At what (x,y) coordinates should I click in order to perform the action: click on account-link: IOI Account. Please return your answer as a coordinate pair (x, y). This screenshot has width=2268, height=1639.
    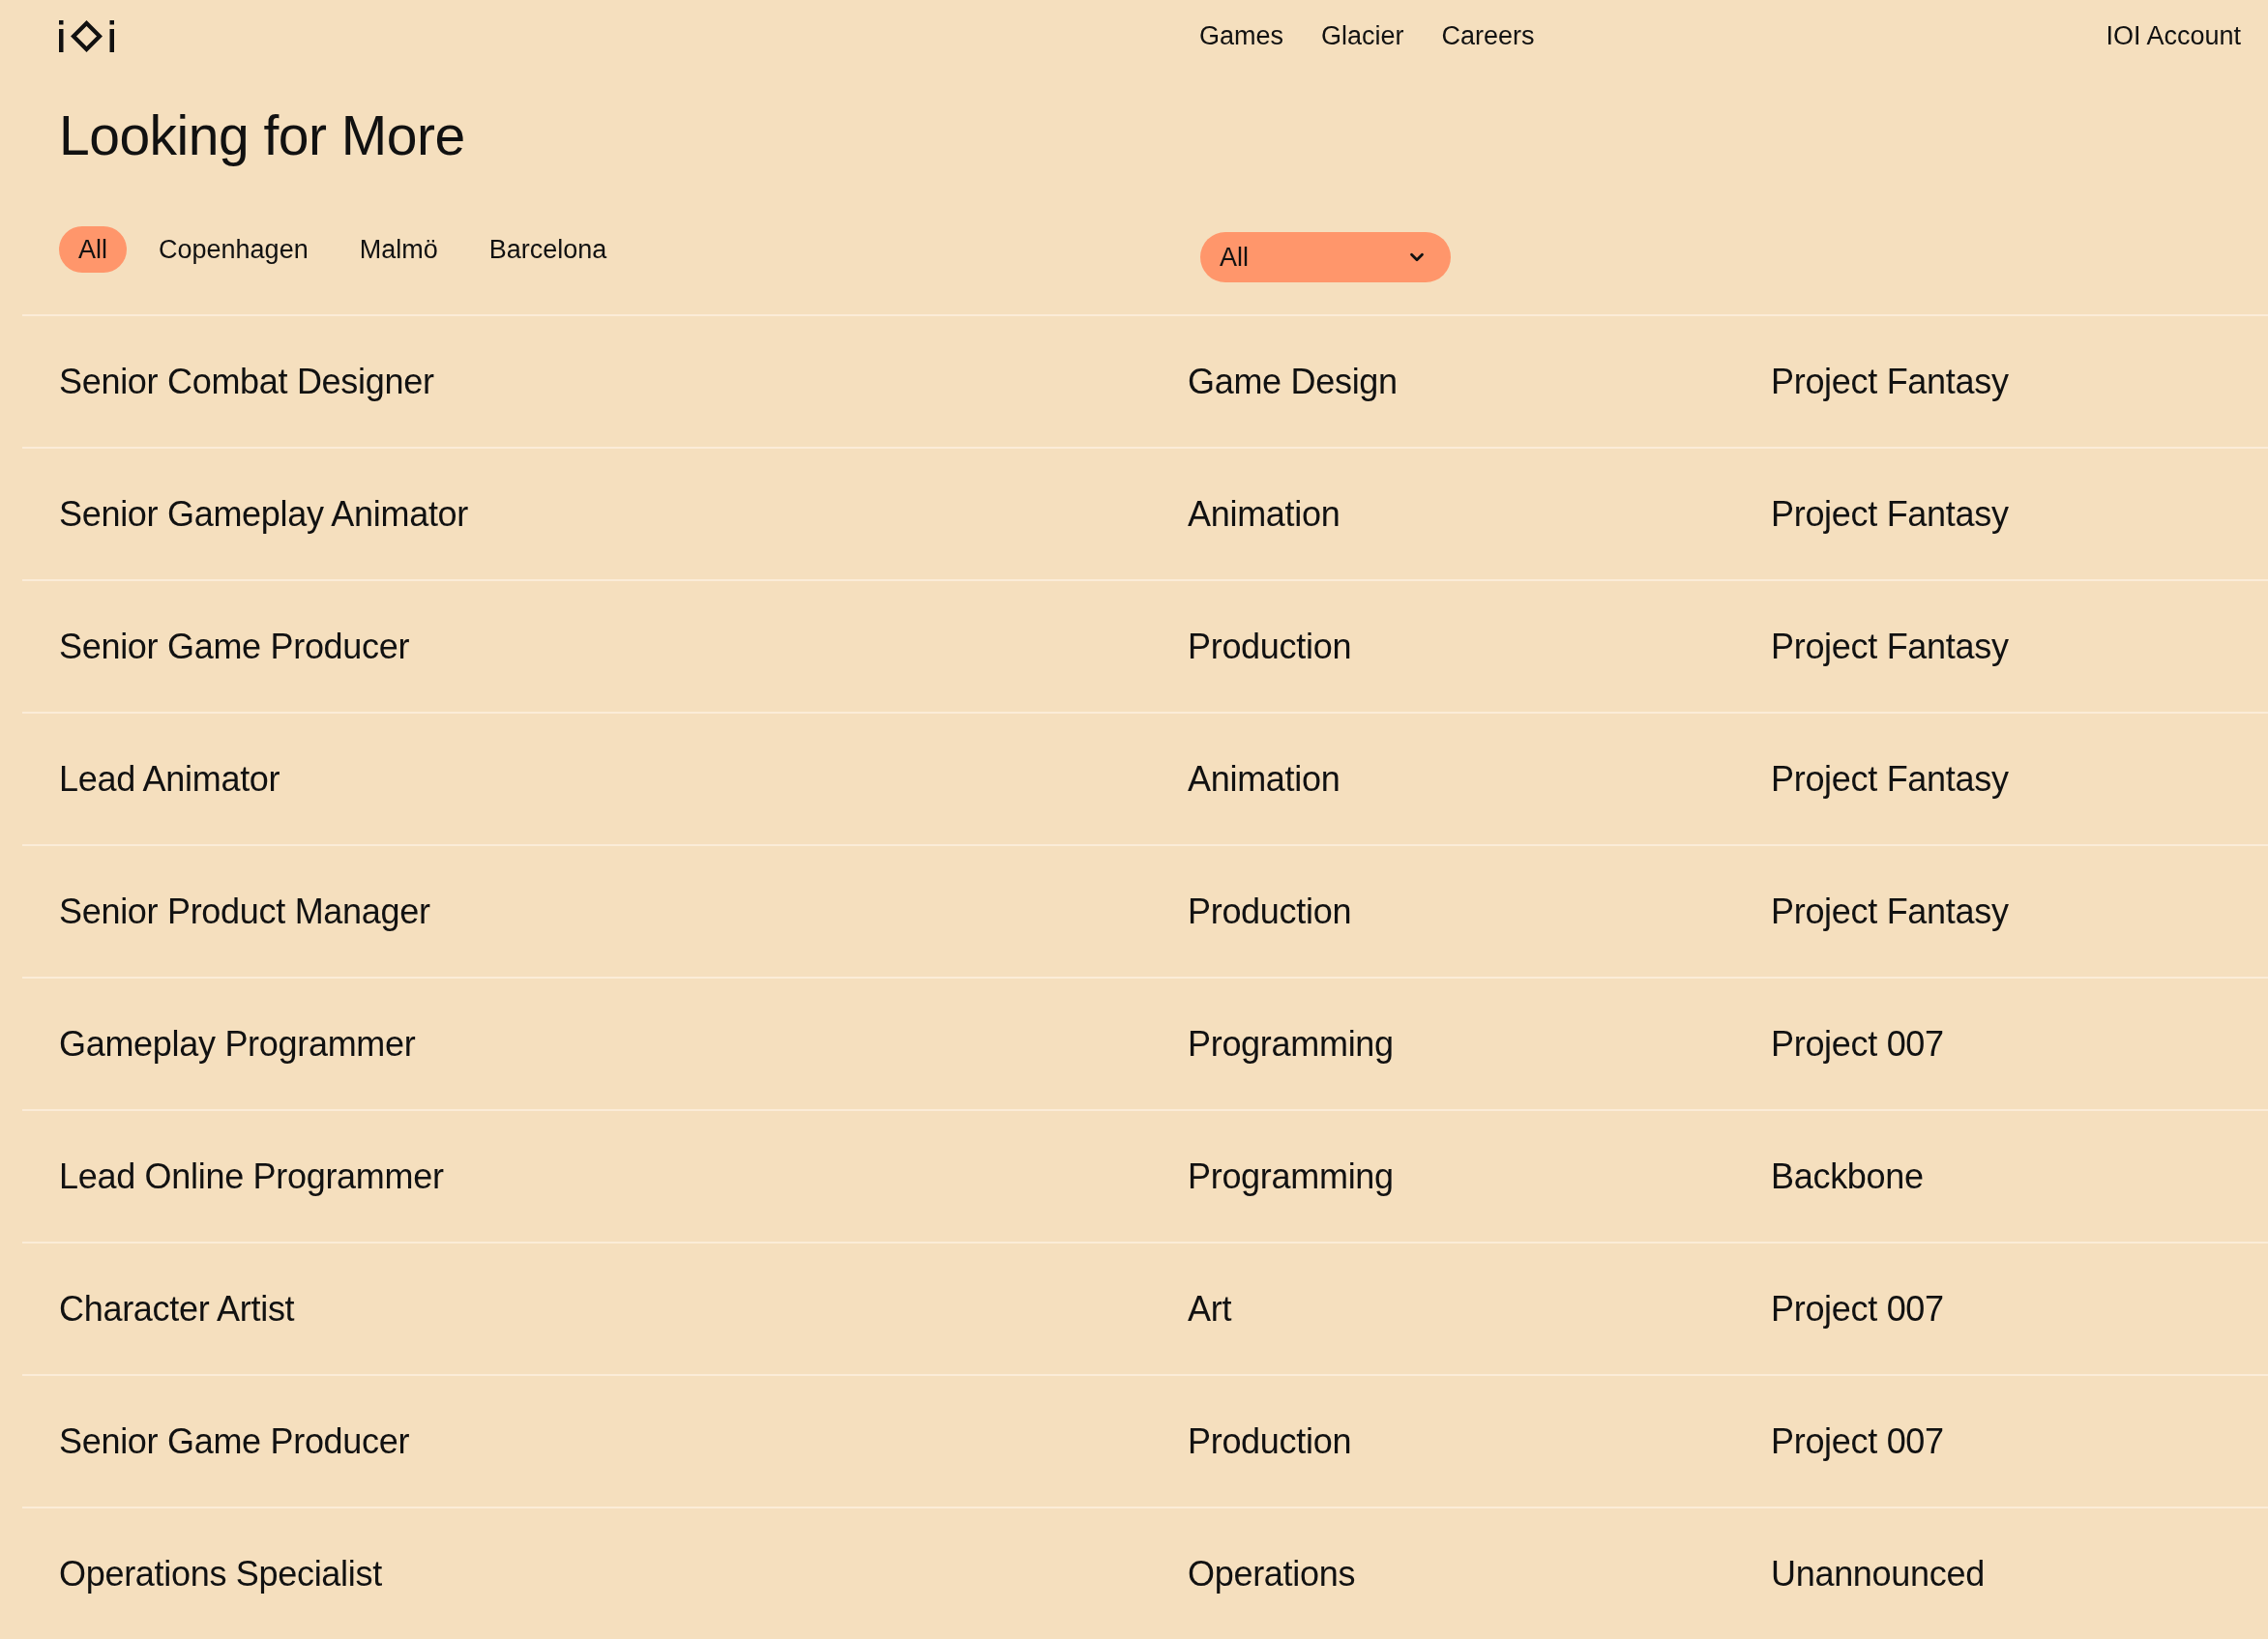
    Looking at the image, I should click on (2173, 35).